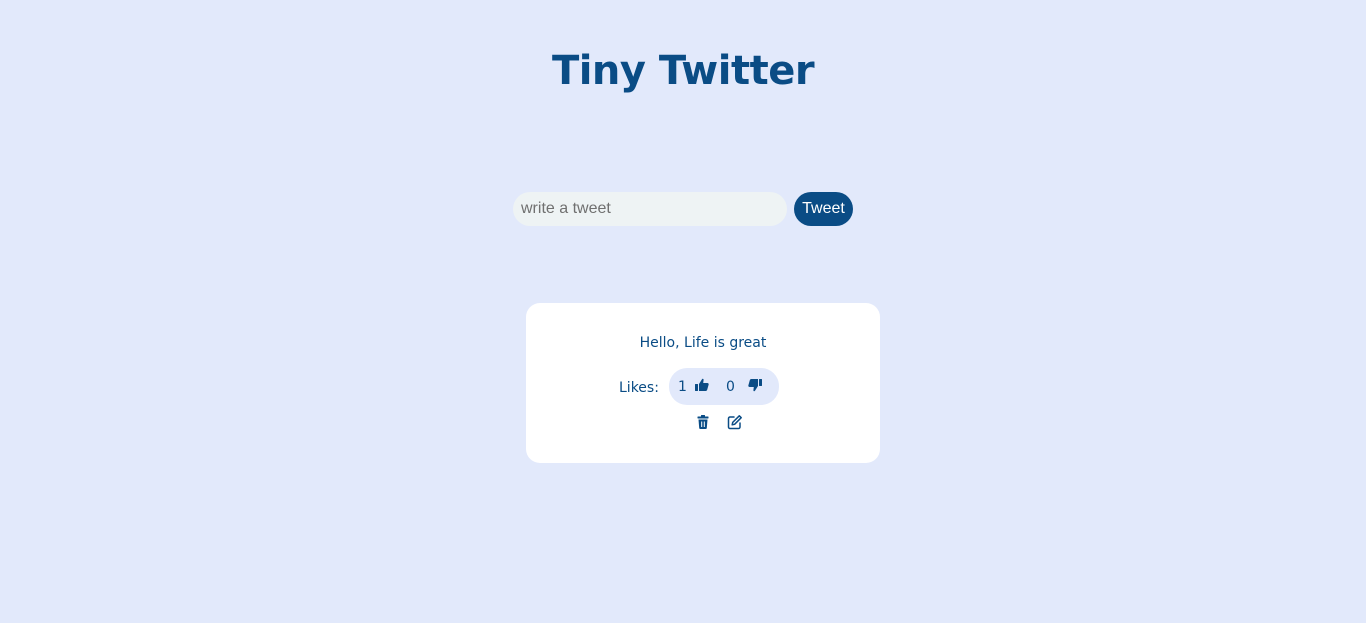  Describe the element at coordinates (650, 209) in the screenshot. I see `tweet-input` at that location.